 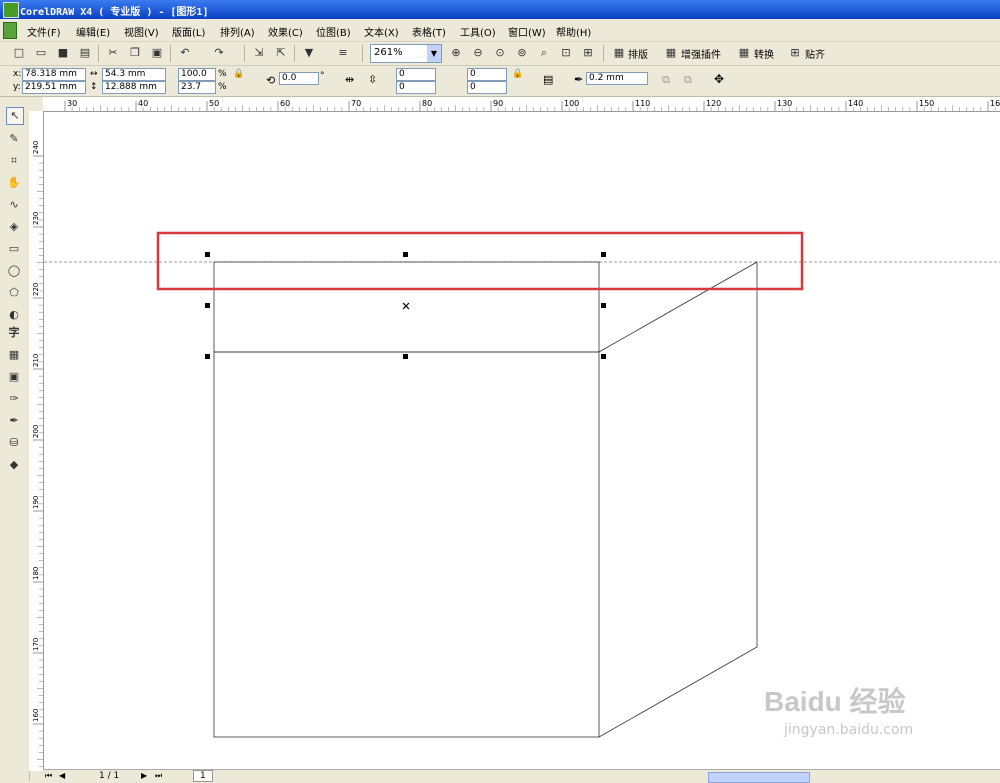 What do you see at coordinates (500, 53) in the screenshot?
I see `zoom-selected-icon: ⊙` at bounding box center [500, 53].